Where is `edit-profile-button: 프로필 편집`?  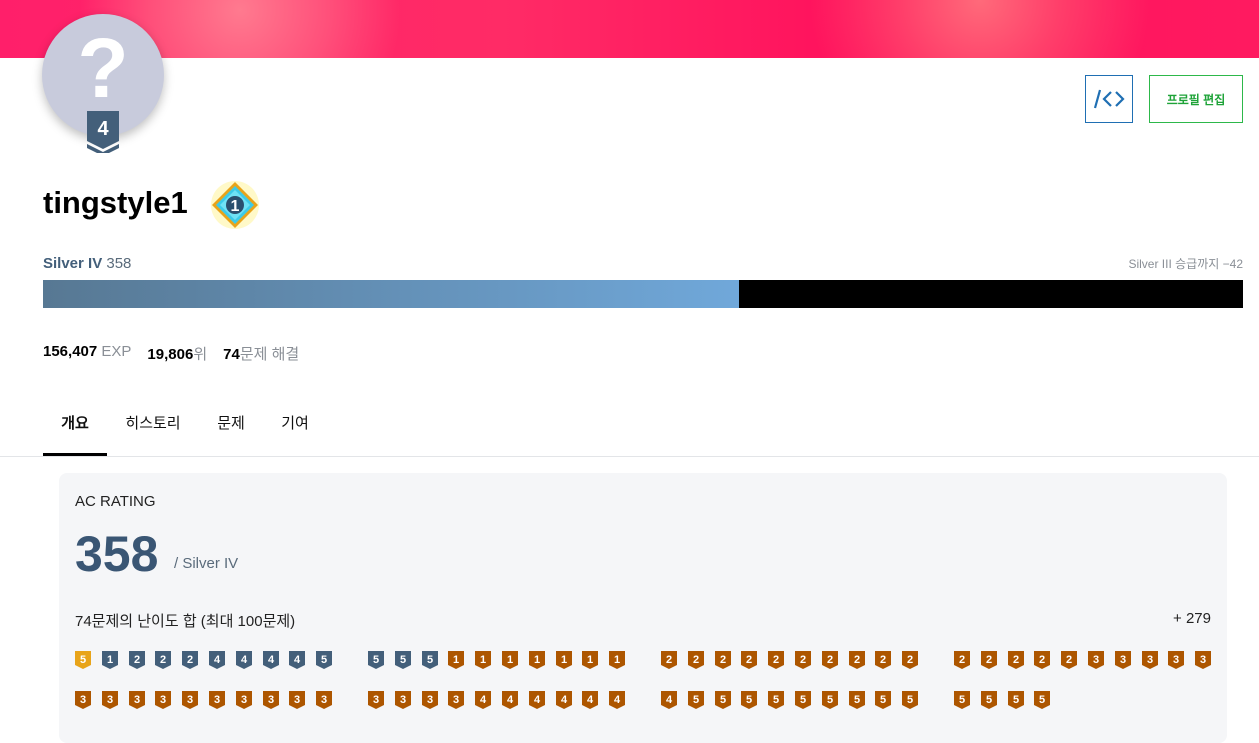 edit-profile-button: 프로필 편집 is located at coordinates (1196, 99).